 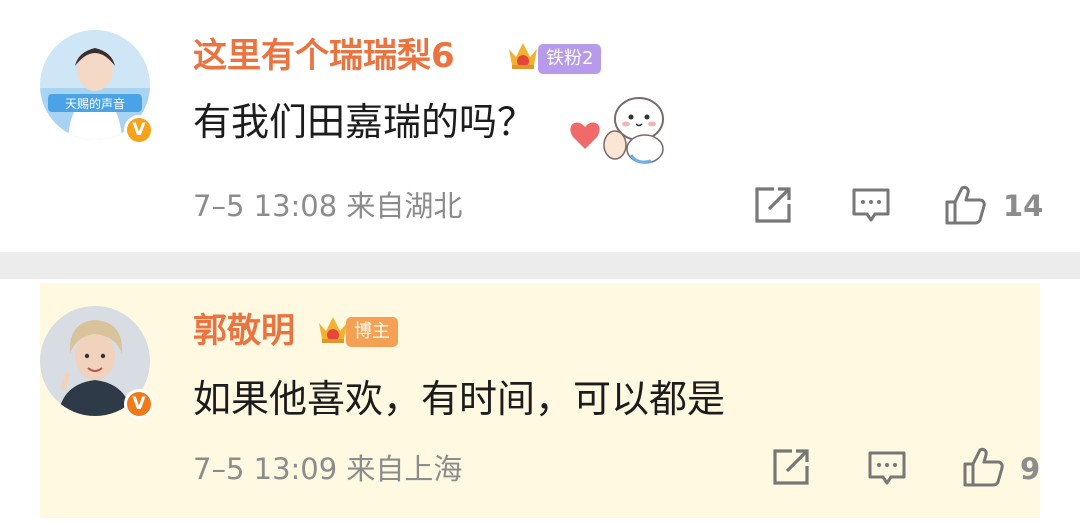 I want to click on comment-text: 如果他喜欢，有时间，可以都是, so click(x=459, y=399).